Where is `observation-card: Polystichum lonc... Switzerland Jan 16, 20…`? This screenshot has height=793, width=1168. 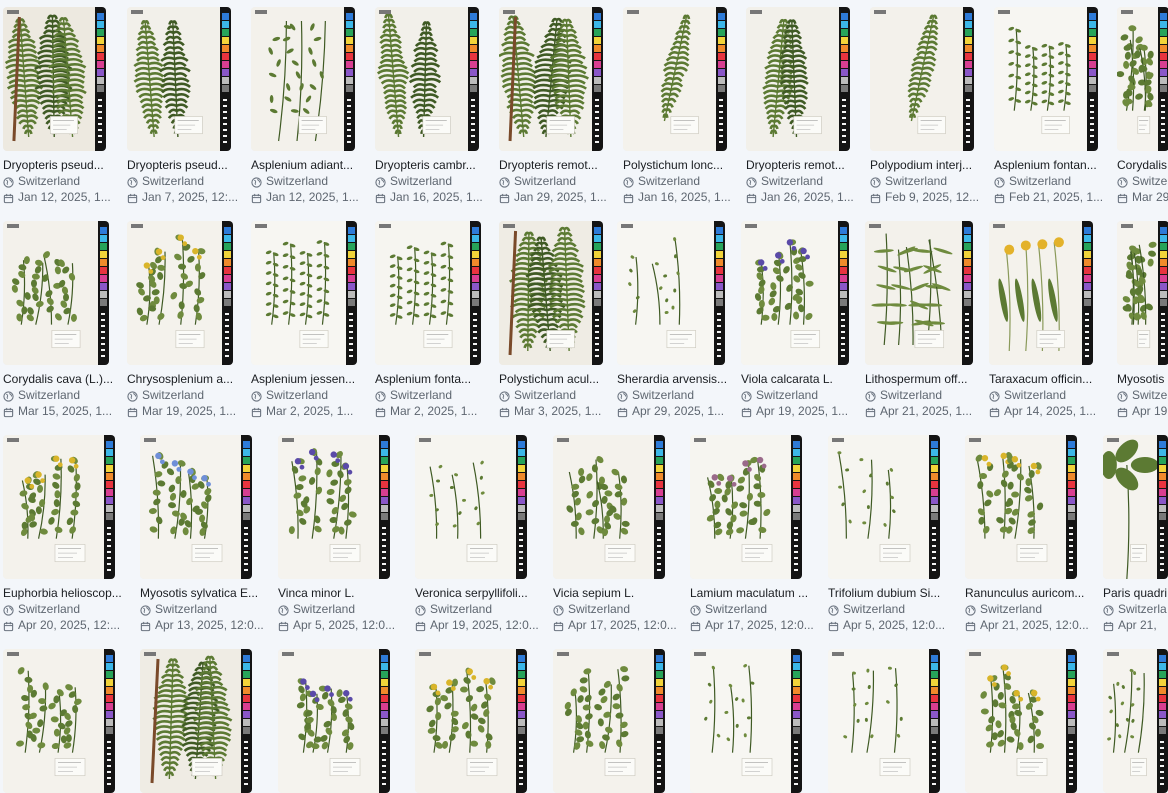 observation-card: Polystichum lonc... Switzerland Jan 16, 20… is located at coordinates (685, 106).